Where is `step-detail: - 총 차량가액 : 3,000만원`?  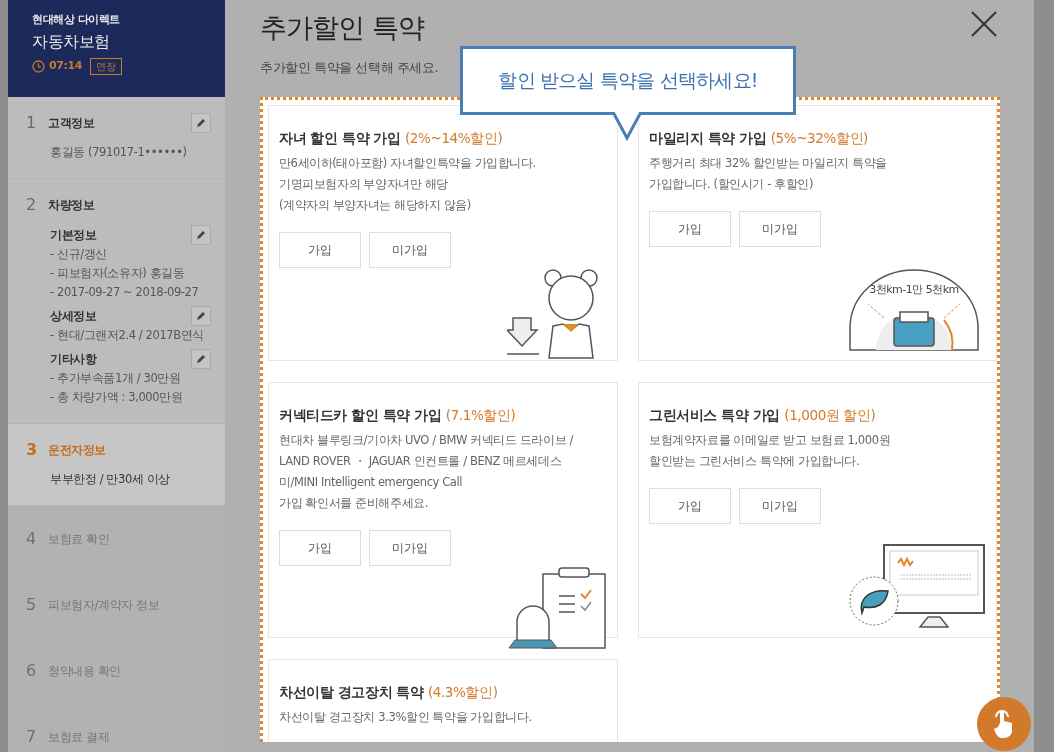 step-detail: - 총 차량가액 : 3,000만원 is located at coordinates (117, 397).